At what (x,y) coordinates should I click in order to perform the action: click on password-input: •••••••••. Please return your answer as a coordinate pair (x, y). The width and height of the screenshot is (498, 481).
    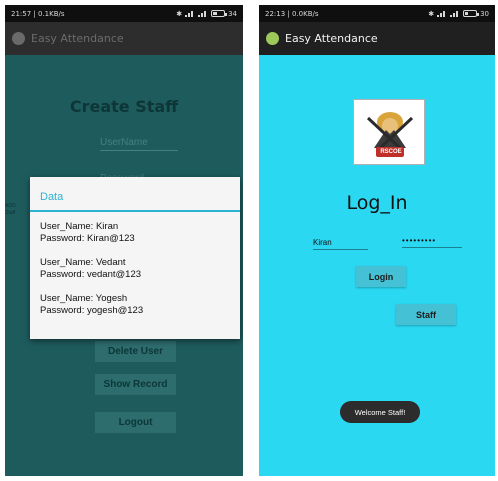
    Looking at the image, I should click on (432, 242).